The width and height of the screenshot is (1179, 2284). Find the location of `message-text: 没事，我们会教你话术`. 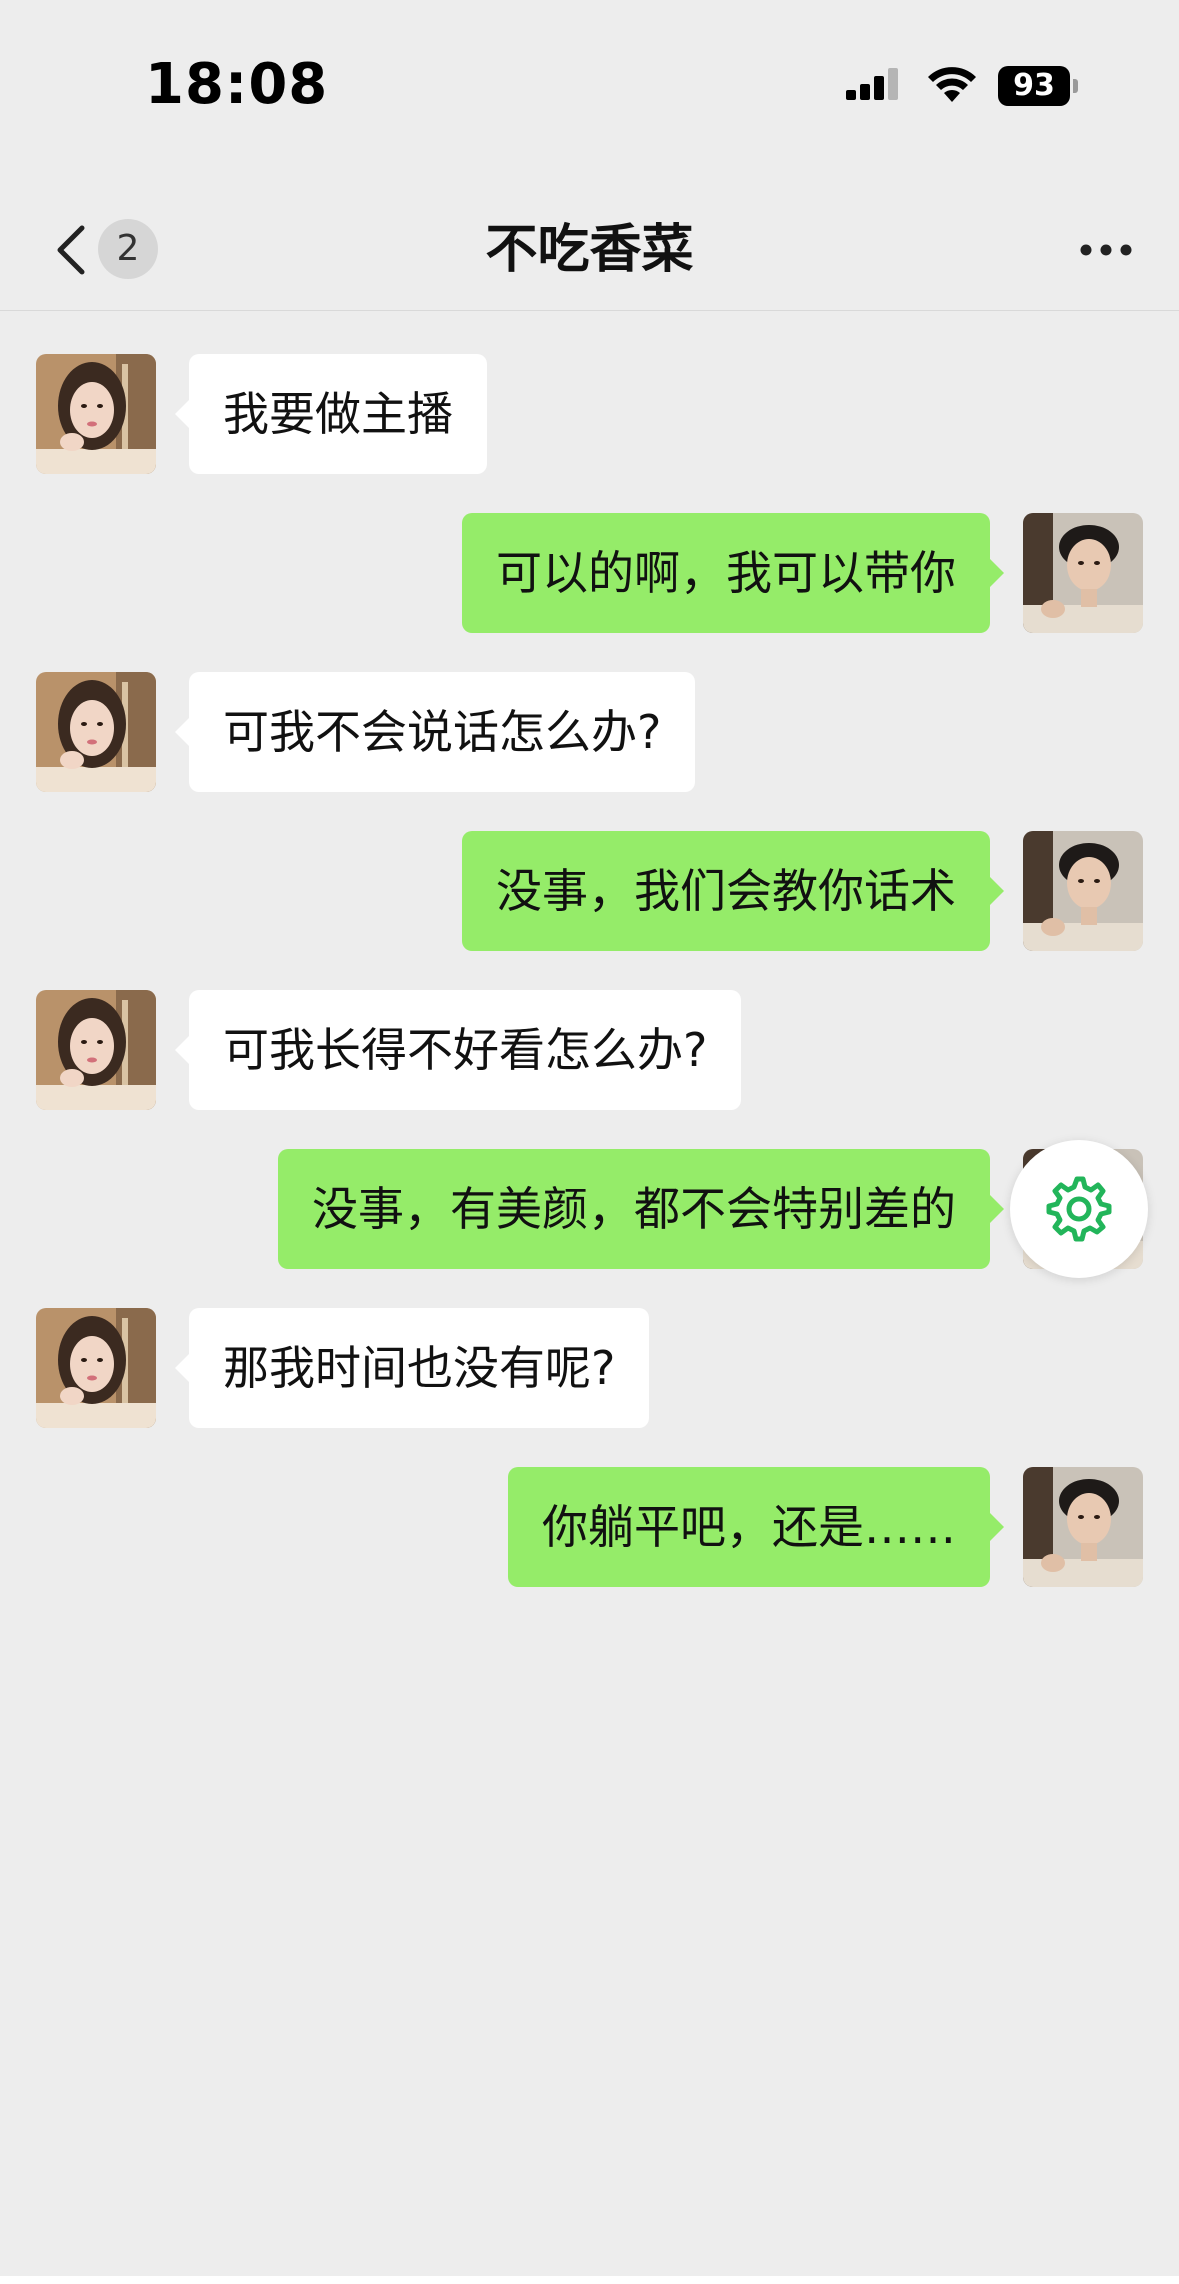

message-text: 没事，我们会教你话术 is located at coordinates (726, 891).